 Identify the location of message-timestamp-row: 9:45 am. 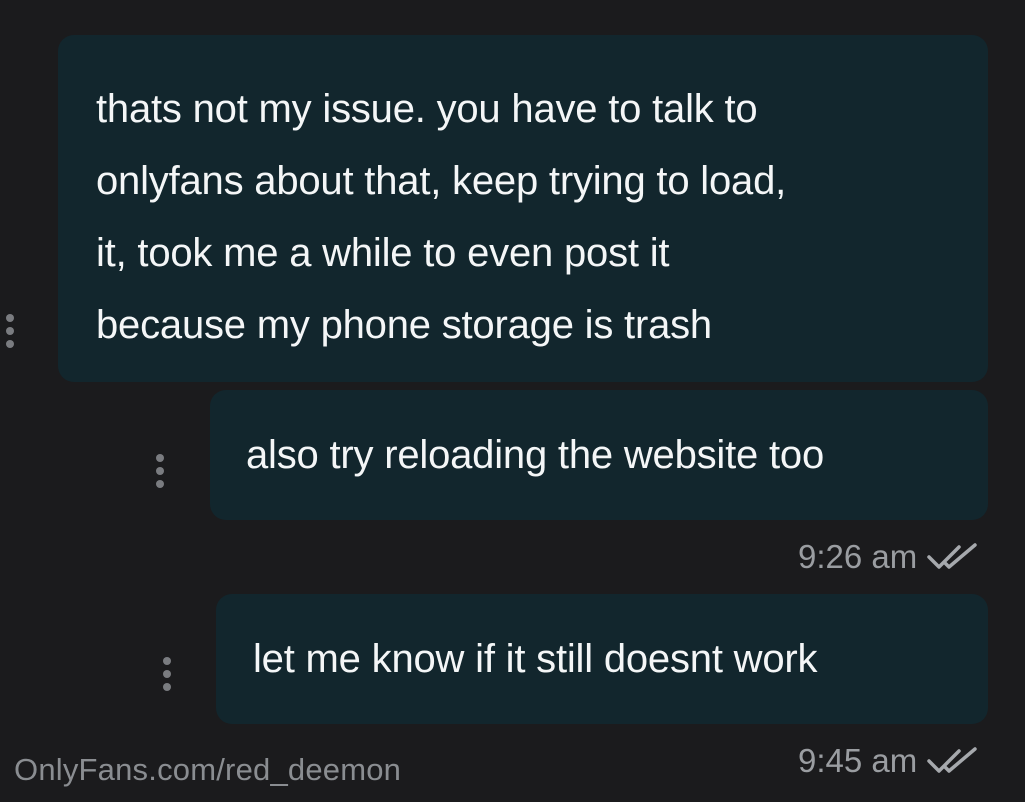
(888, 761).